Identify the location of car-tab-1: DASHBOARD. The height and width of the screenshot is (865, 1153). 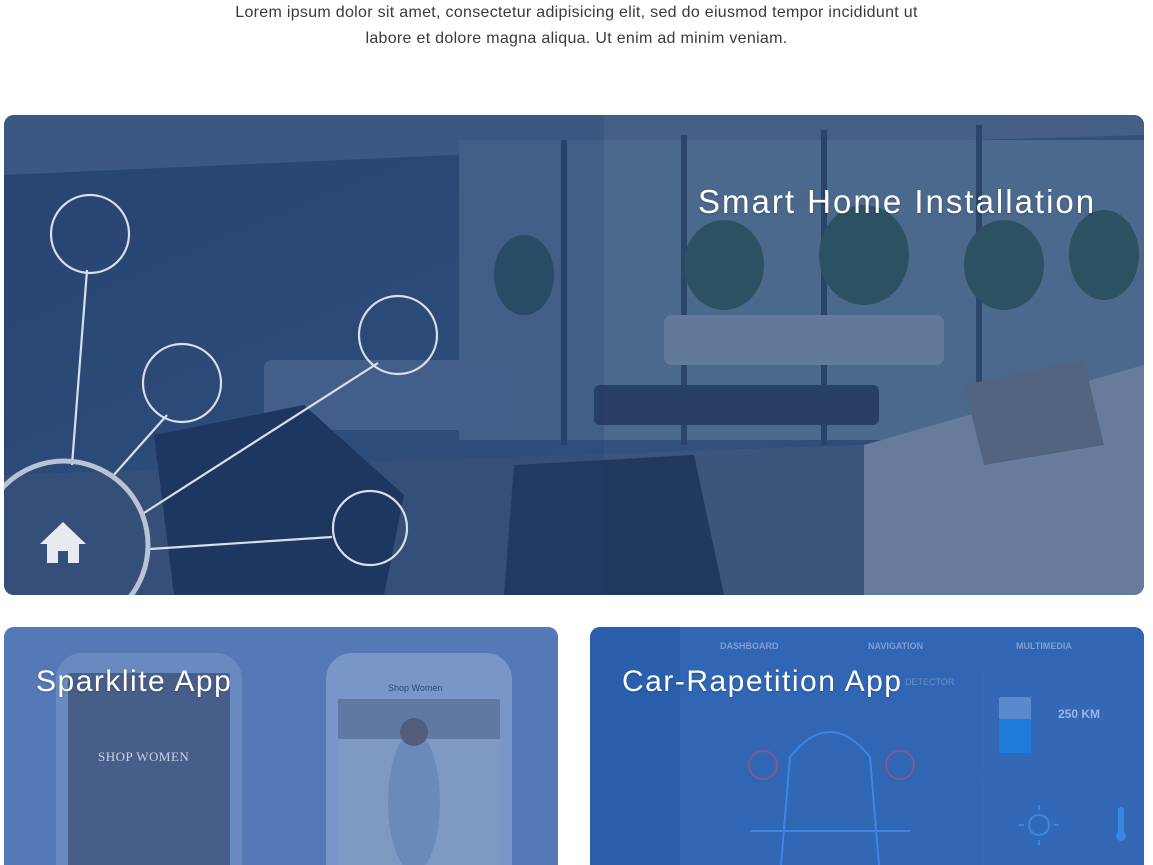
(749, 646).